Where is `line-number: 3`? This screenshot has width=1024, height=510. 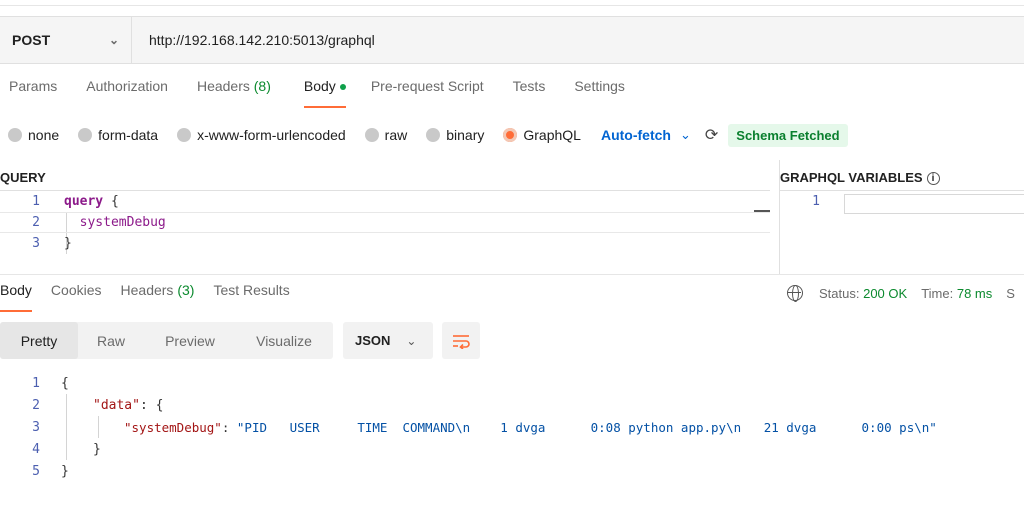 line-number: 3 is located at coordinates (36, 427).